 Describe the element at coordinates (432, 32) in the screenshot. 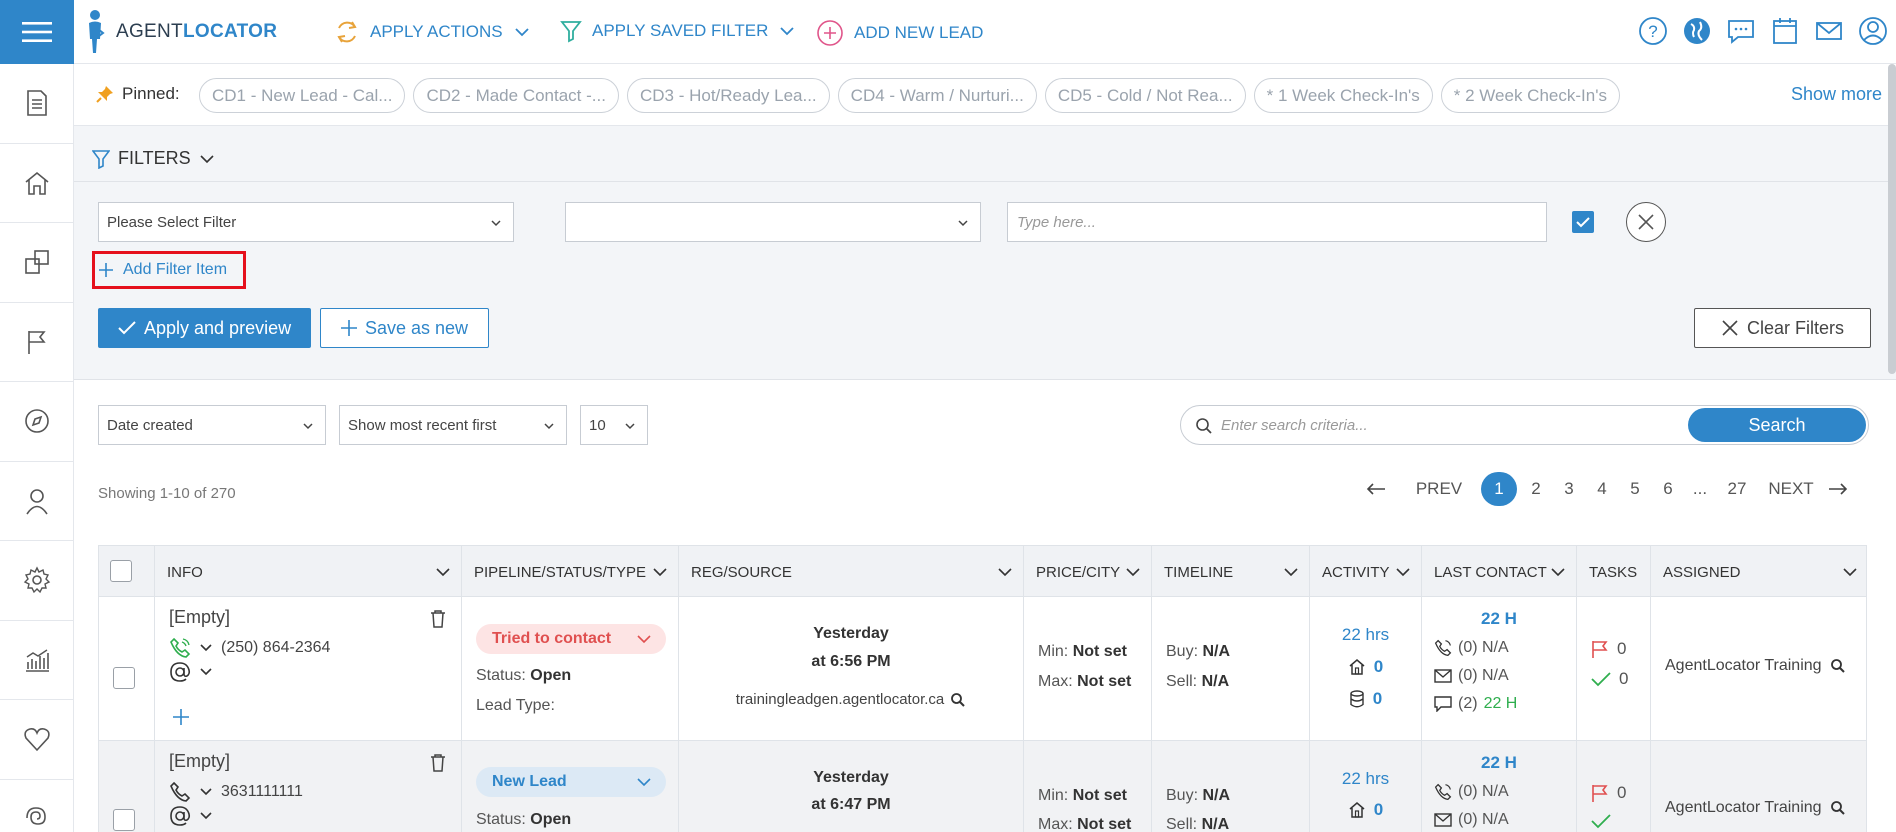

I see `apply-actions-menu: APPLY ACTIONS` at that location.